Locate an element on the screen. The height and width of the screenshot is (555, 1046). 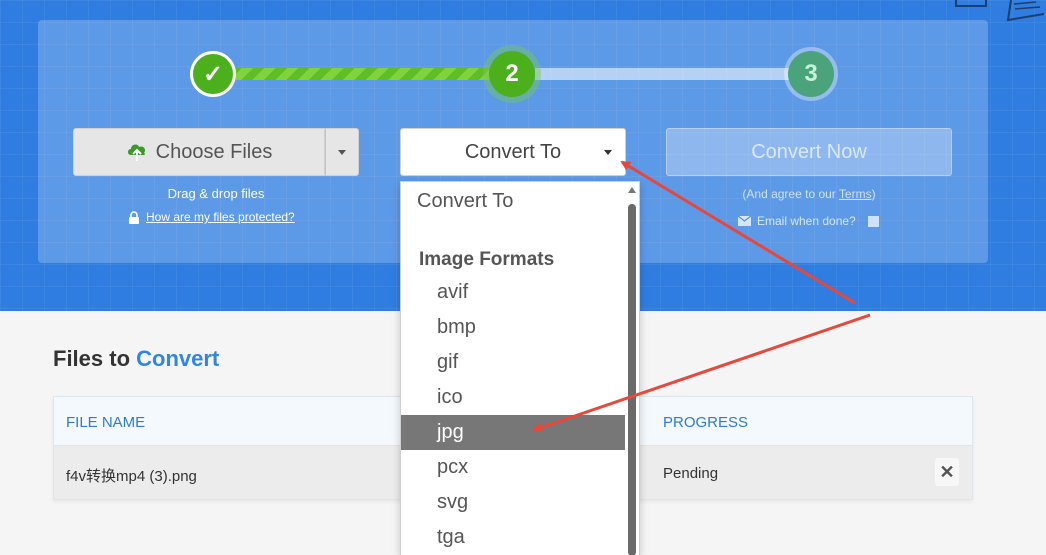
email-when-done-checkbox is located at coordinates (873, 221).